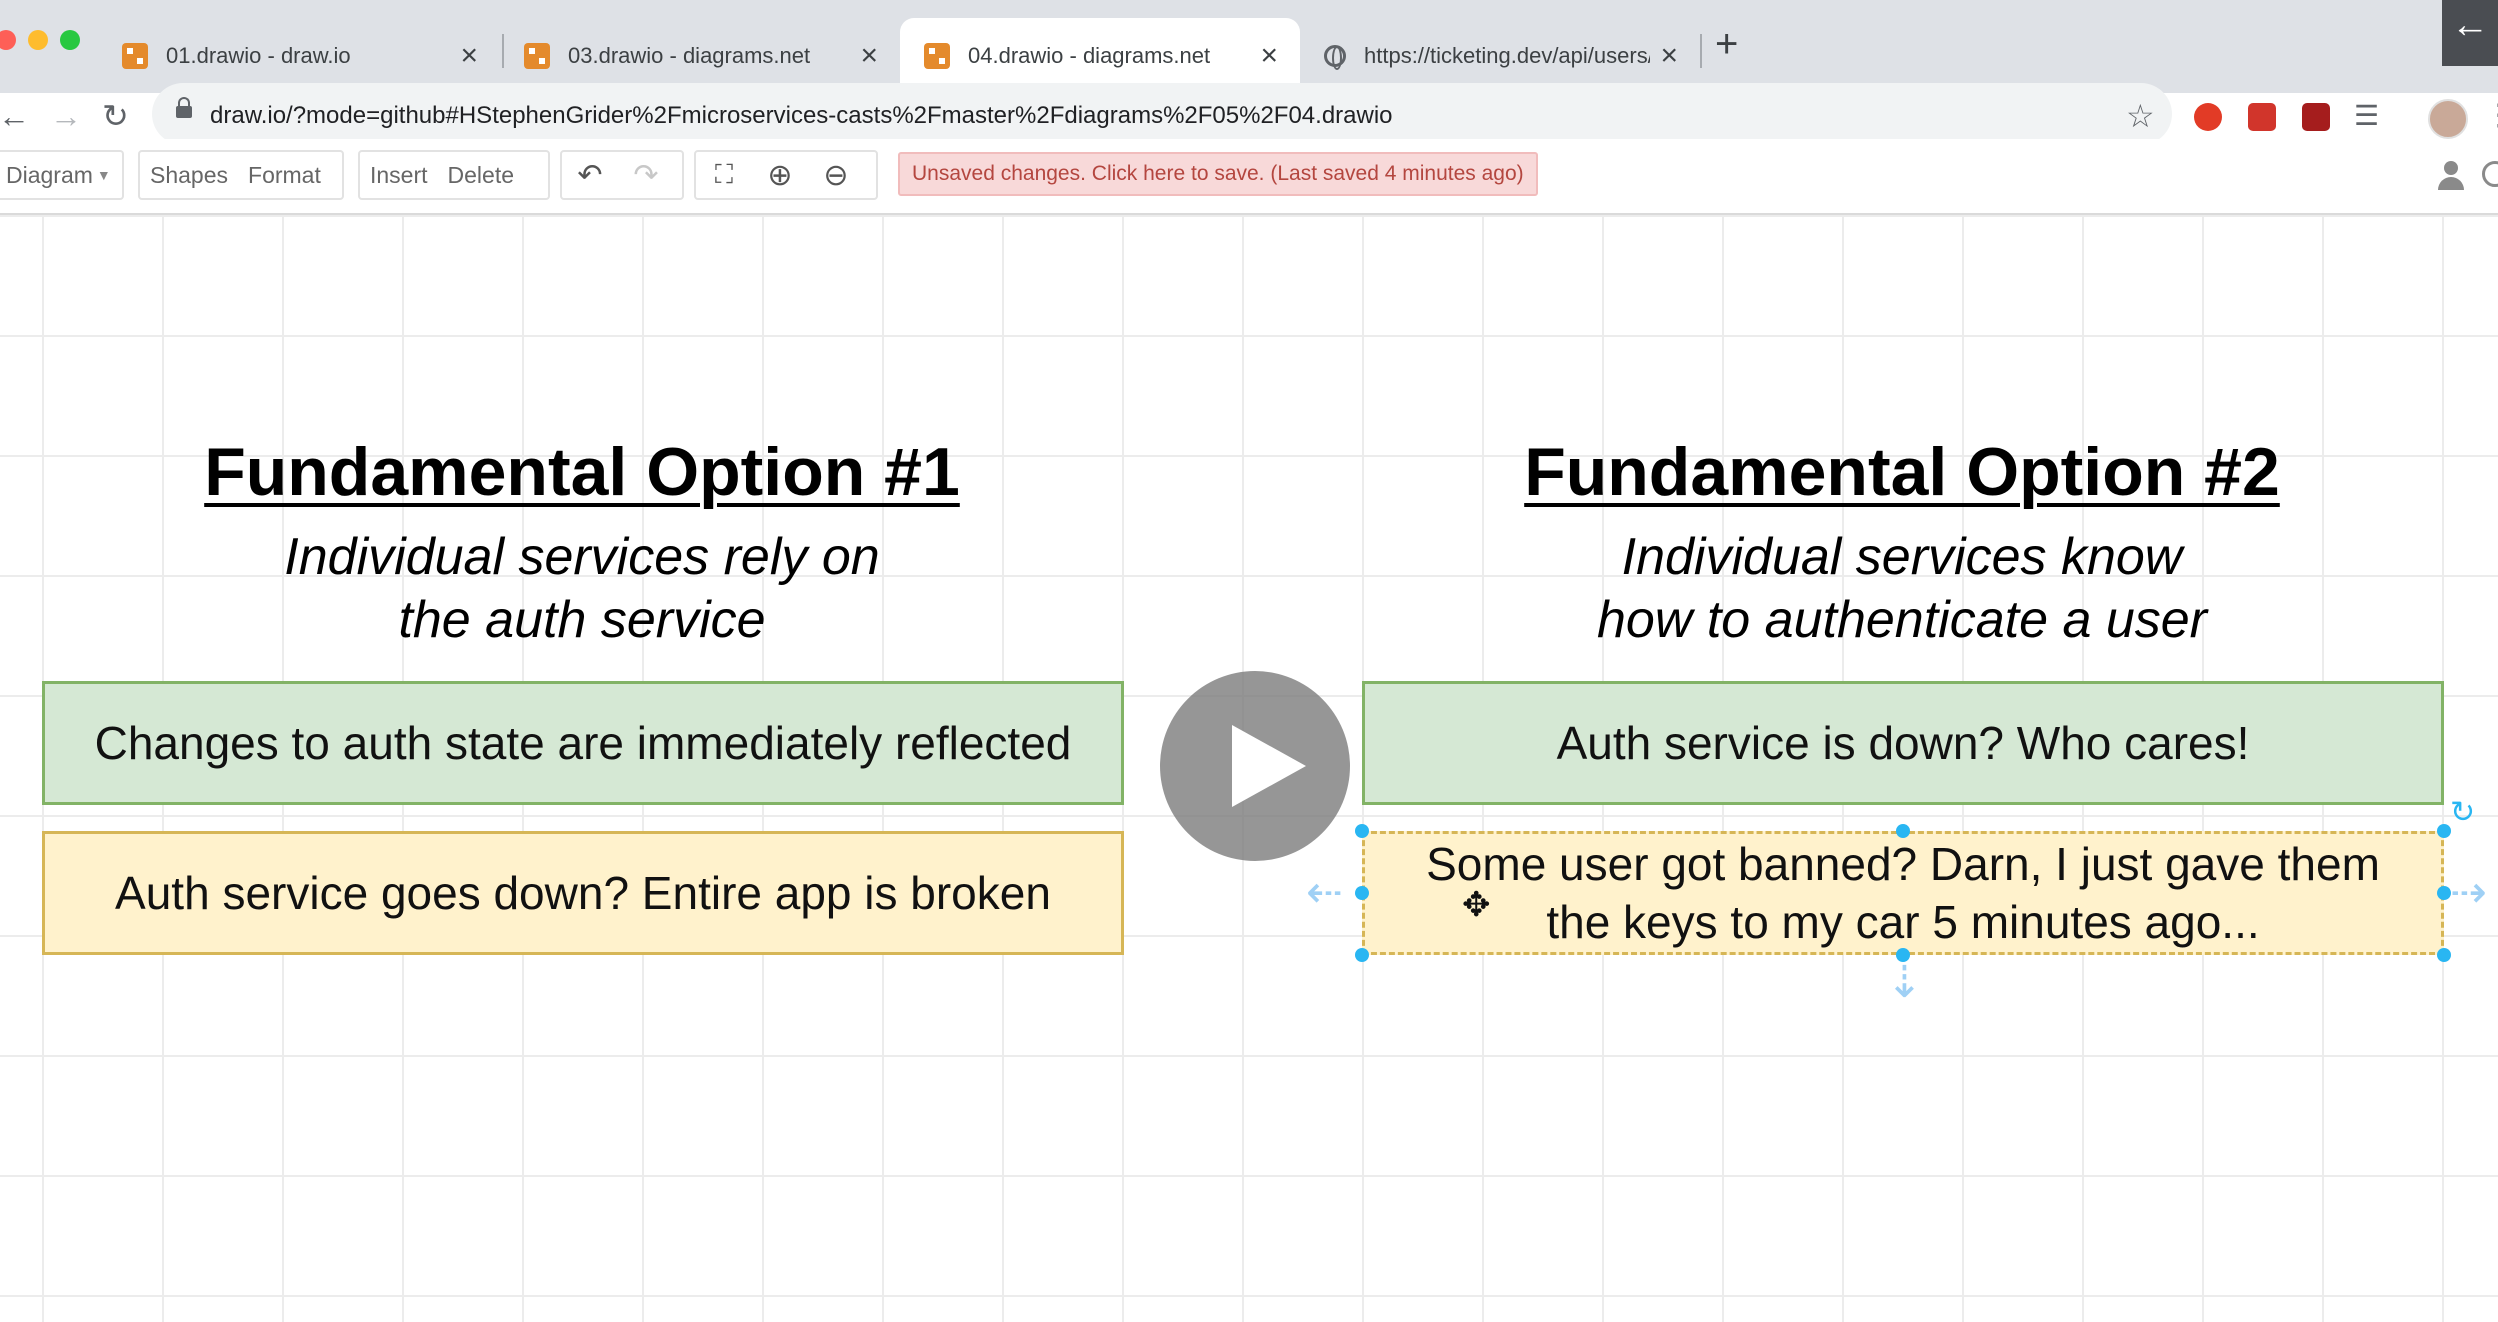 This screenshot has width=2498, height=1322. I want to click on history-group: ↶ ↷, so click(622, 175).